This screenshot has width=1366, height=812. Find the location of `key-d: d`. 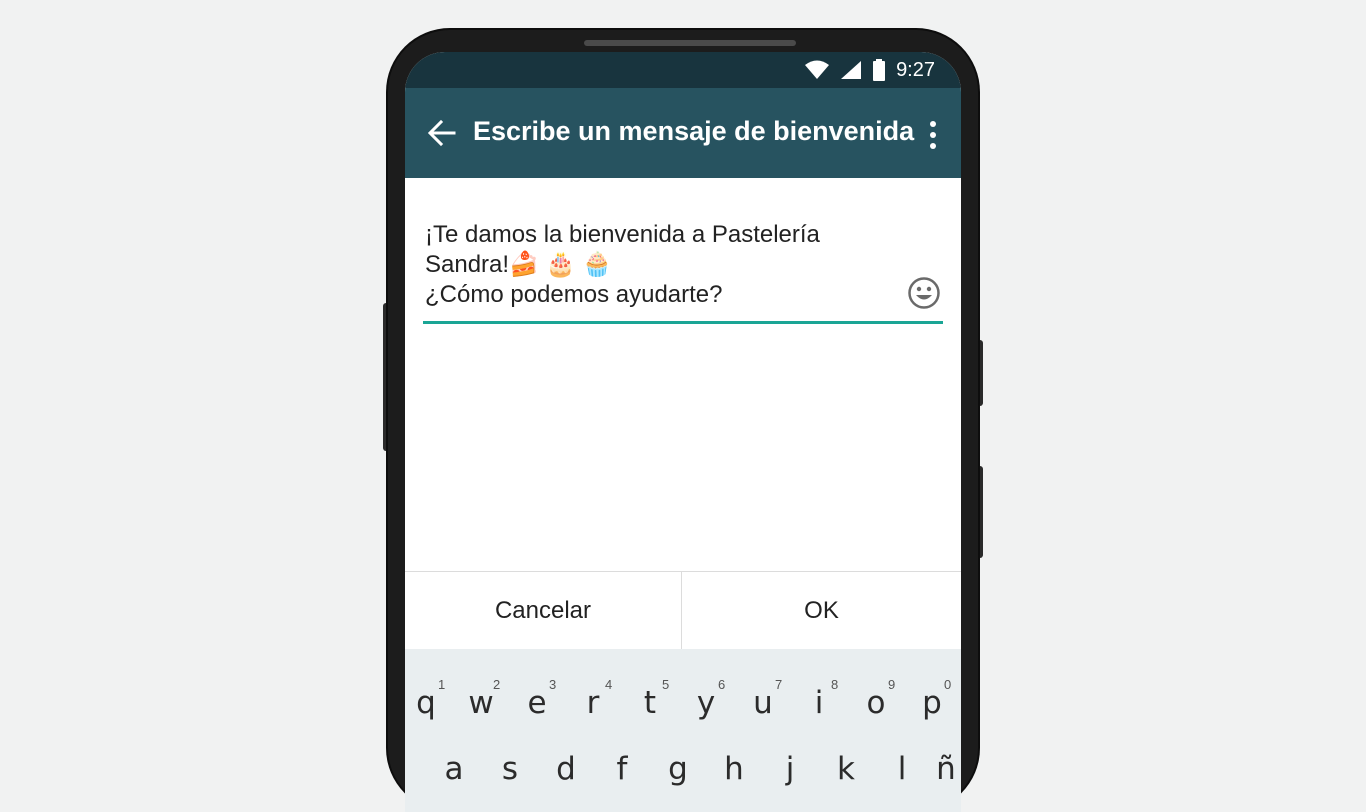

key-d: d is located at coordinates (566, 769).